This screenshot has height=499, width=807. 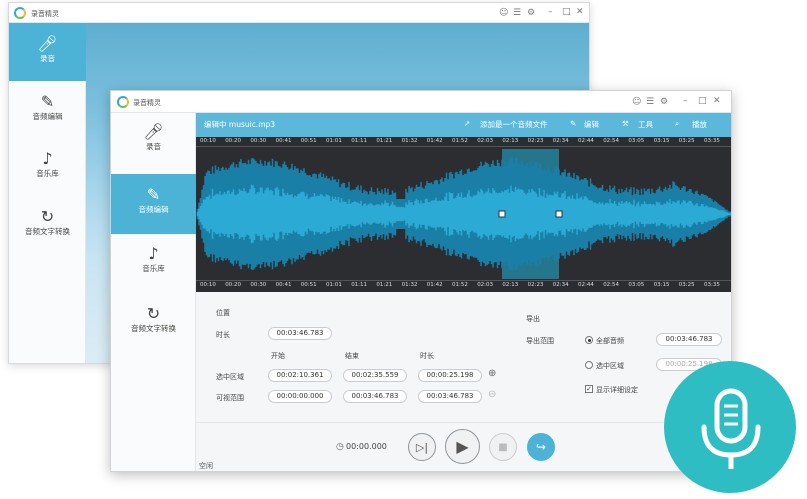 I want to click on transport-bar: ◷ 00:00.000 ▷| ▶ ■ ↪ 空闲, so click(x=463, y=446).